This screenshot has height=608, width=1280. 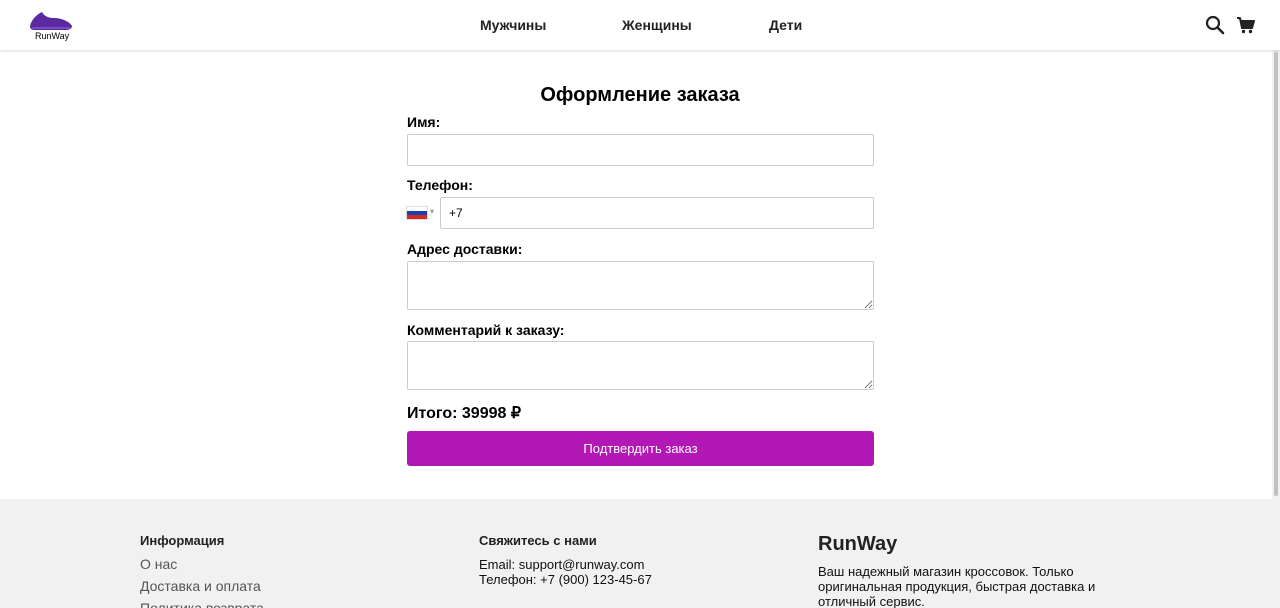 What do you see at coordinates (640, 150) in the screenshot?
I see `name-input` at bounding box center [640, 150].